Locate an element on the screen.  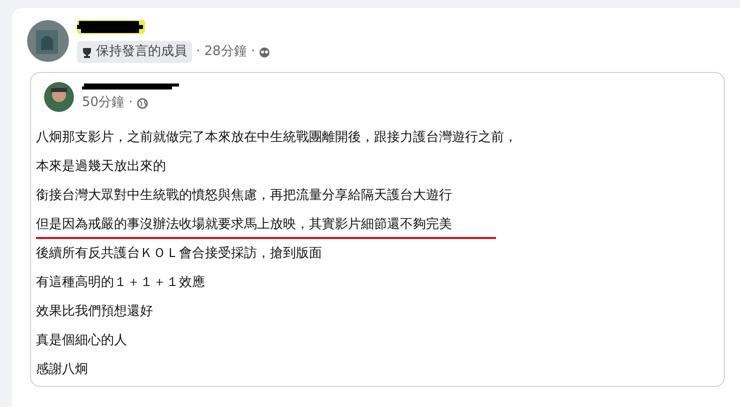
member-badge: 保持發言的成員 is located at coordinates (134, 52).